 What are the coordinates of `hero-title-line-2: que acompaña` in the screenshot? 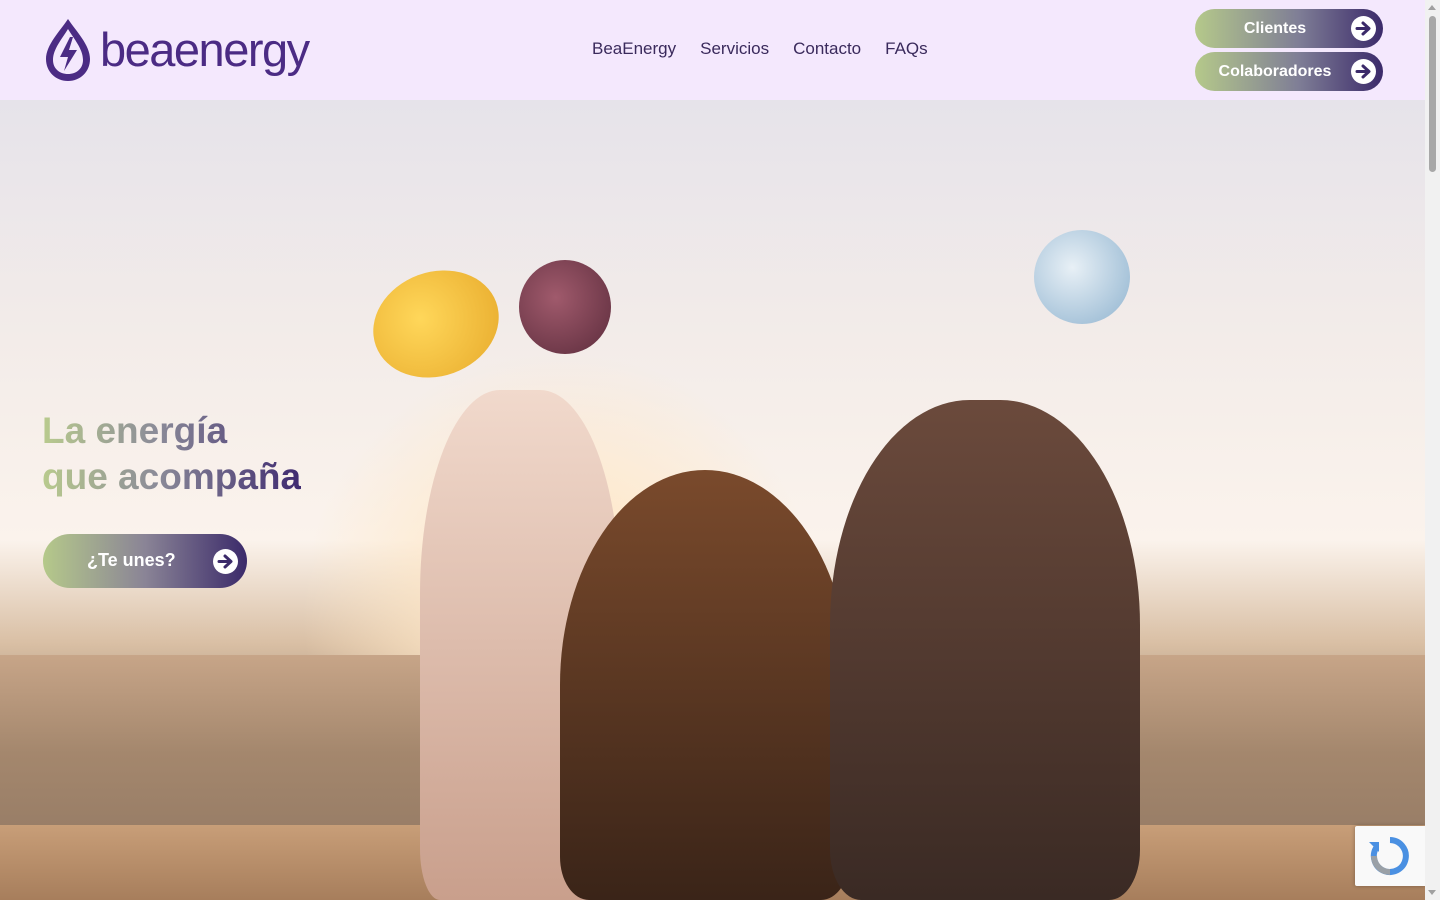 It's located at (172, 476).